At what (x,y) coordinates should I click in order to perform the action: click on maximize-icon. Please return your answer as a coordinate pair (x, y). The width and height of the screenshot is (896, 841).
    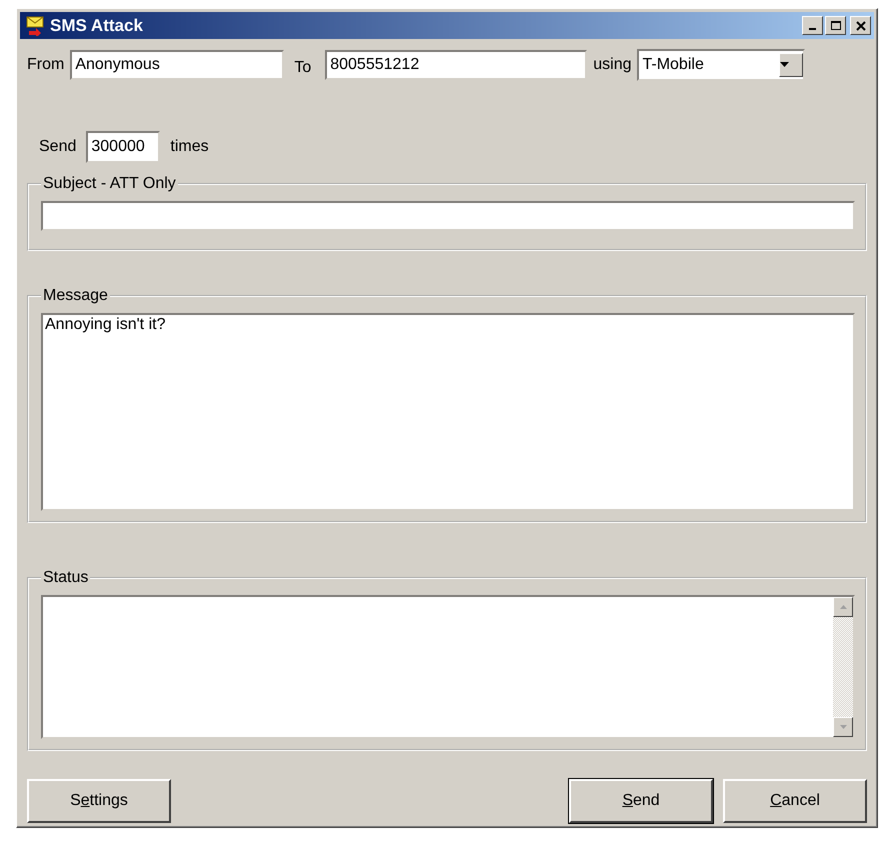
    Looking at the image, I should click on (835, 25).